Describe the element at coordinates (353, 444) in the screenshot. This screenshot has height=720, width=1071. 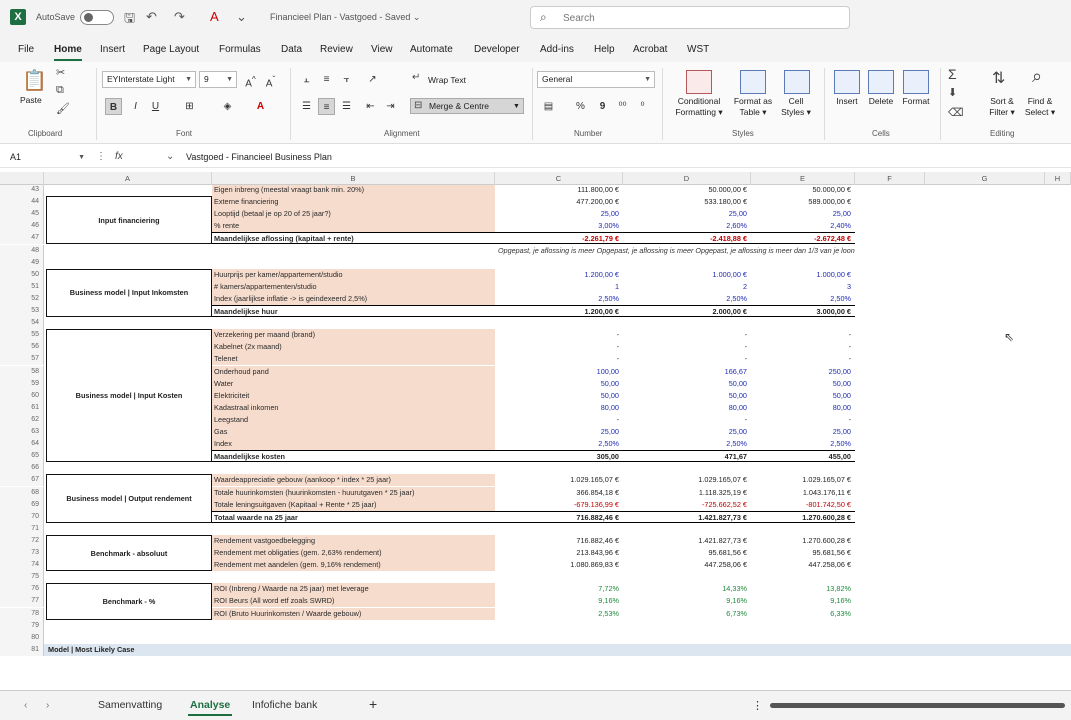
I see `row-label-cell: Index` at that location.